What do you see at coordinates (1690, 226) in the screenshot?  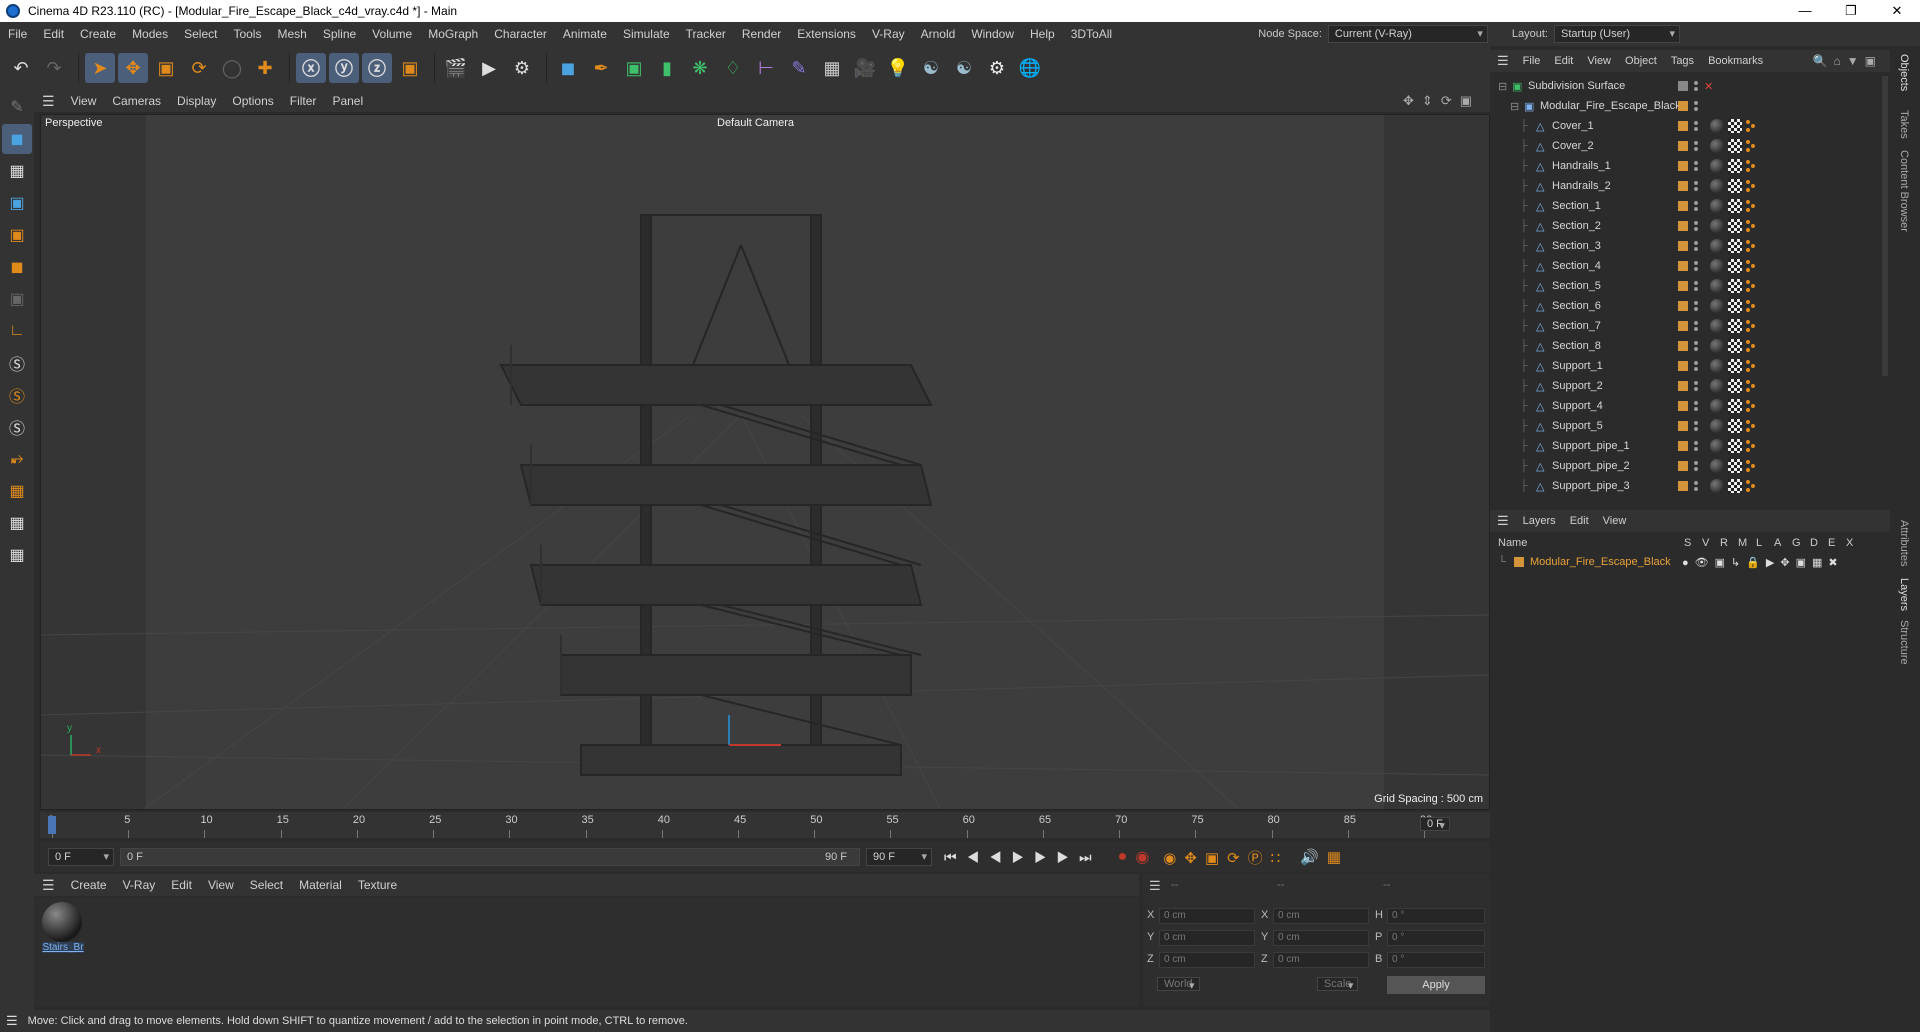 I see `object-row: ├ △ Section_2` at bounding box center [1690, 226].